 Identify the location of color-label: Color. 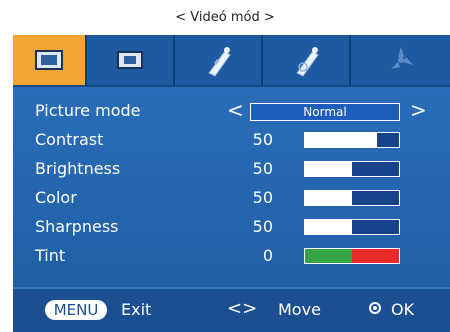
(56, 197).